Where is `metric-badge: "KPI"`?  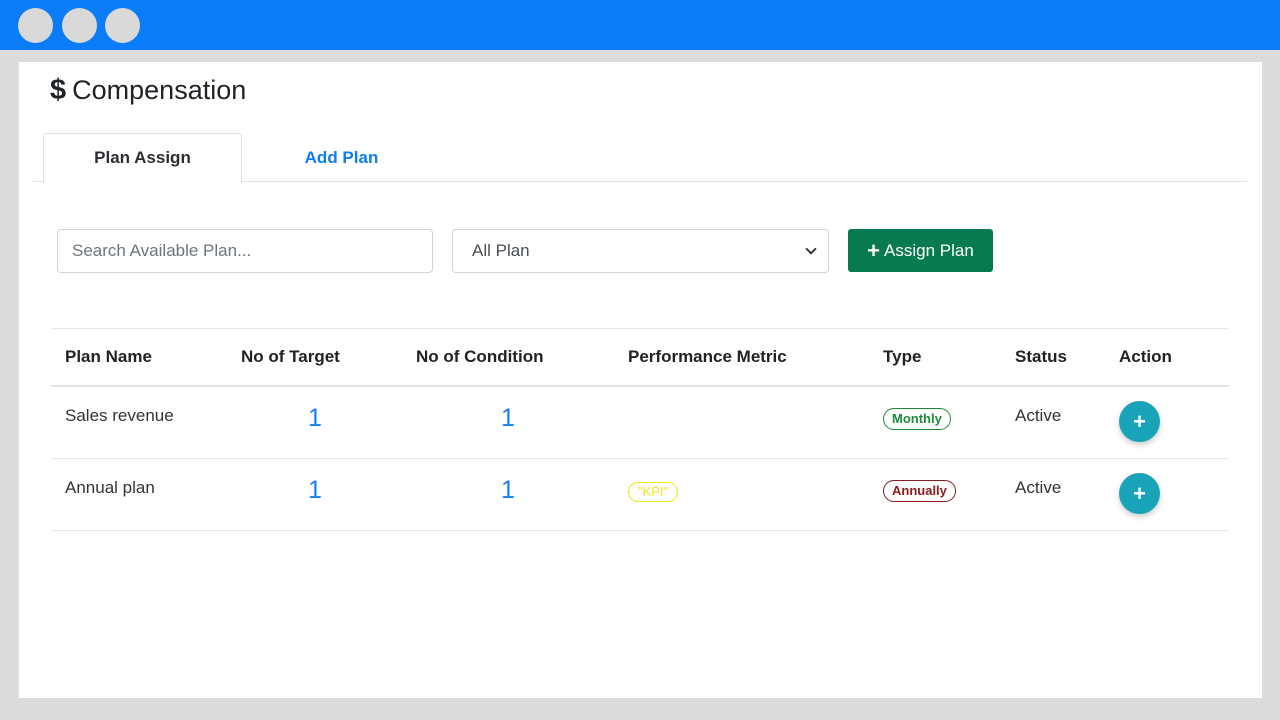
metric-badge: "KPI" is located at coordinates (653, 492).